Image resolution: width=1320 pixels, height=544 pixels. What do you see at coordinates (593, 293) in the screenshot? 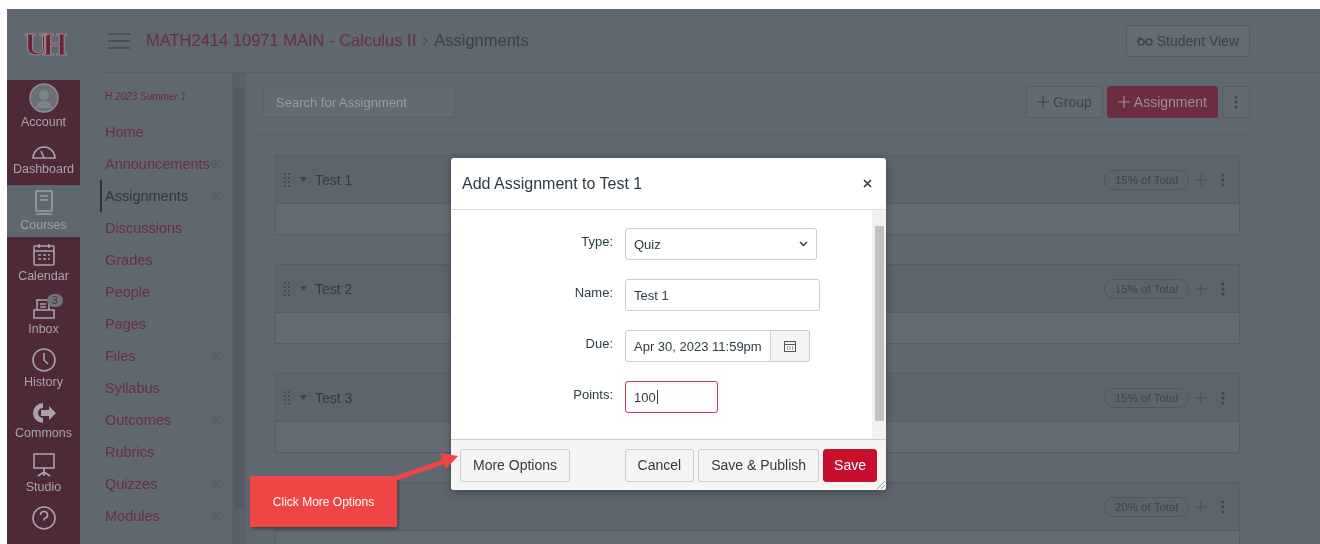
I see `field-label: Name:` at bounding box center [593, 293].